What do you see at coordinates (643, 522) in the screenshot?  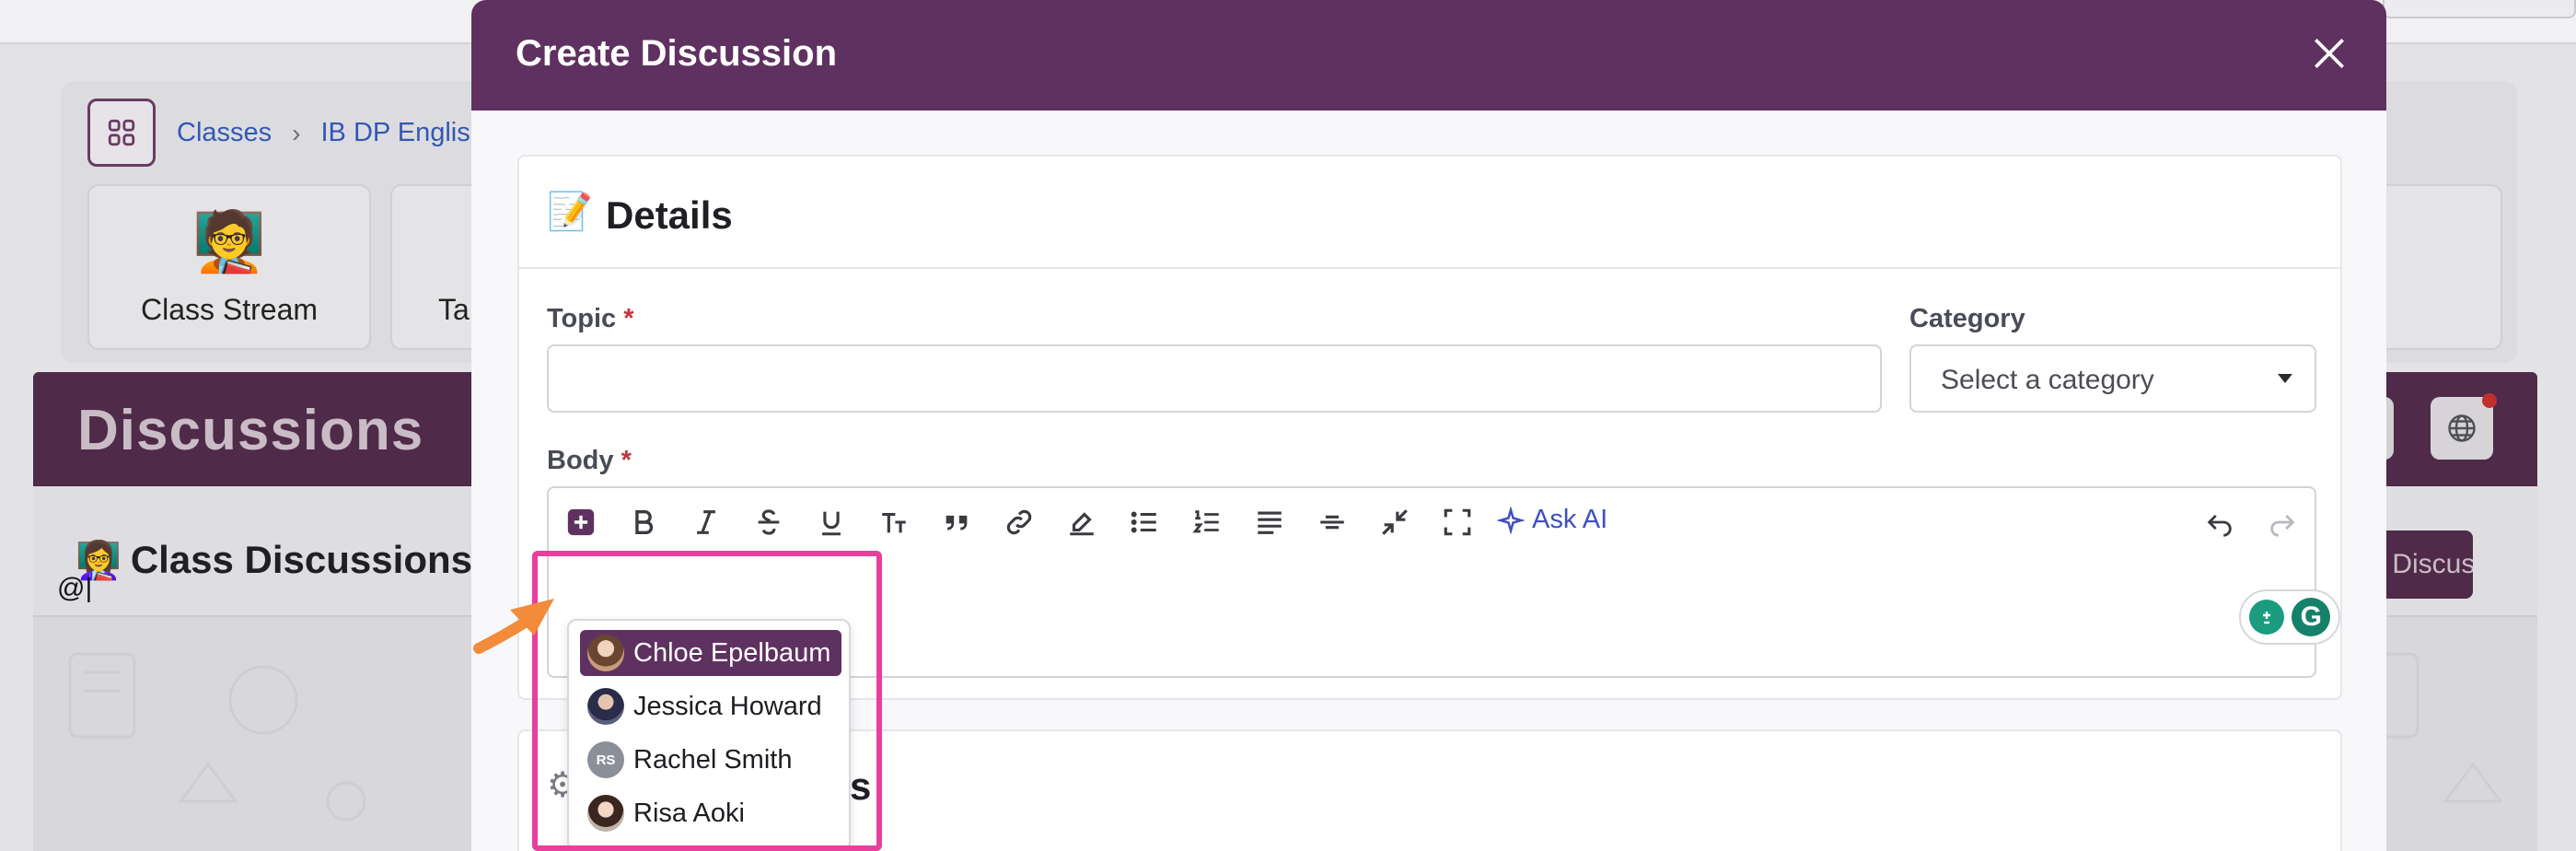 I see `bold-icon` at bounding box center [643, 522].